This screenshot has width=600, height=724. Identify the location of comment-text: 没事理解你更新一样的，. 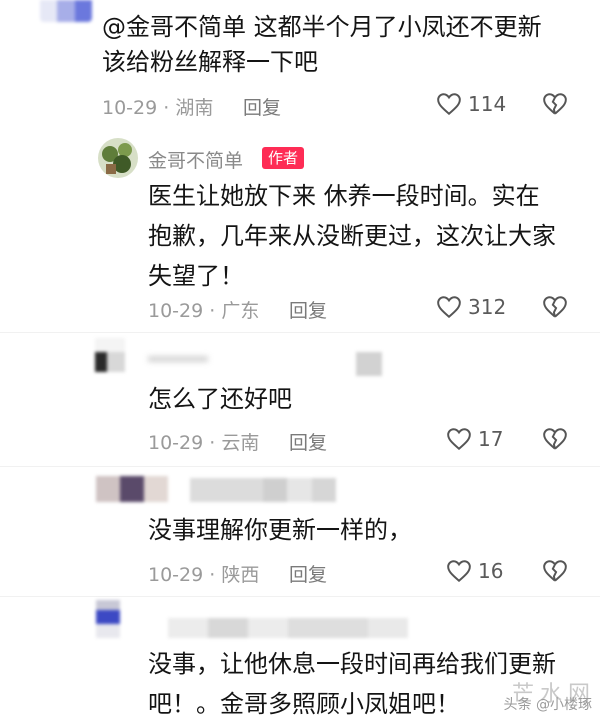
(280, 530).